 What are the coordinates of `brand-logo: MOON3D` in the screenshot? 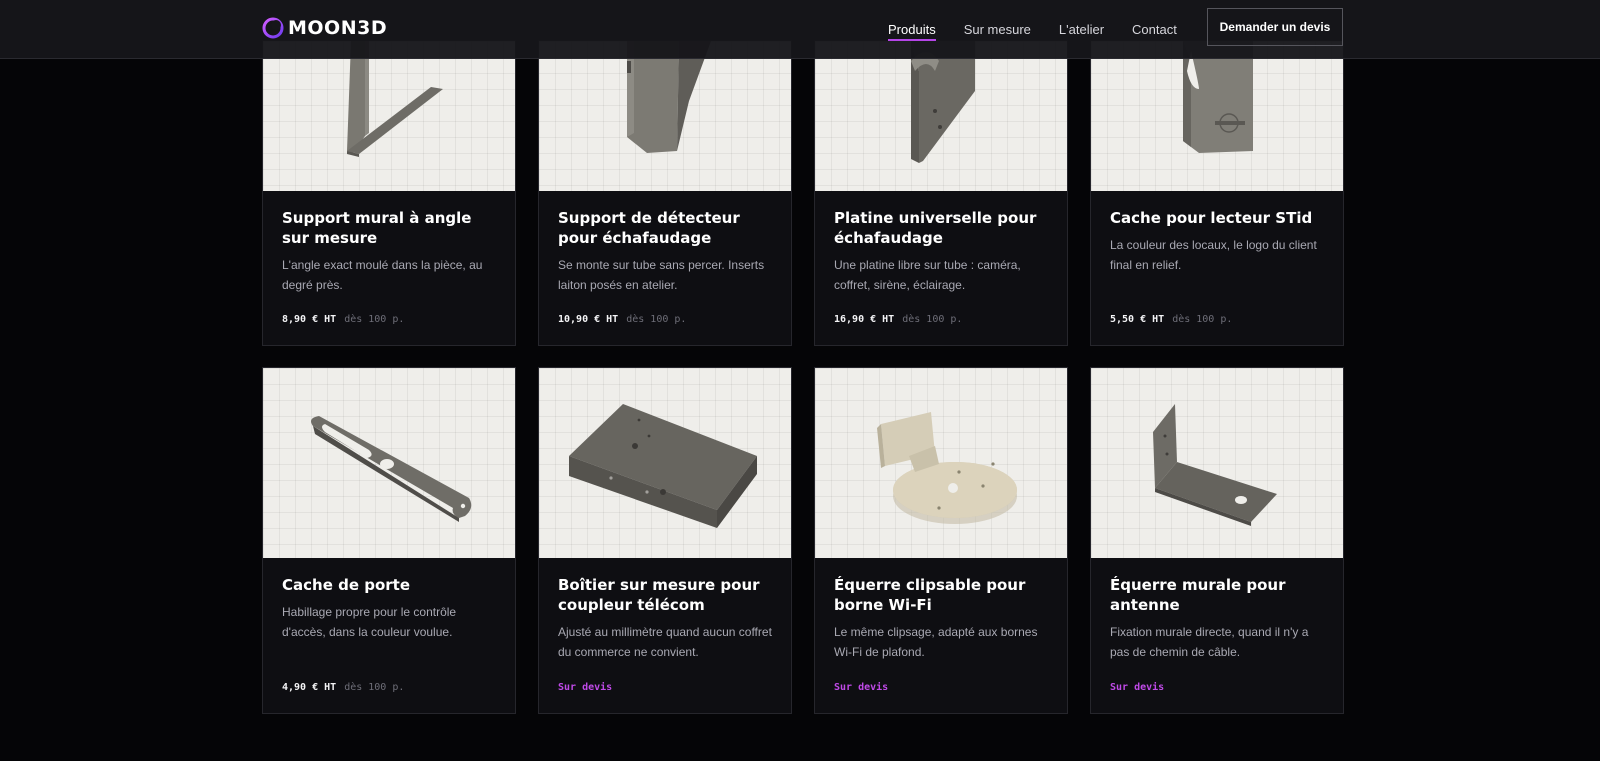 It's located at (324, 28).